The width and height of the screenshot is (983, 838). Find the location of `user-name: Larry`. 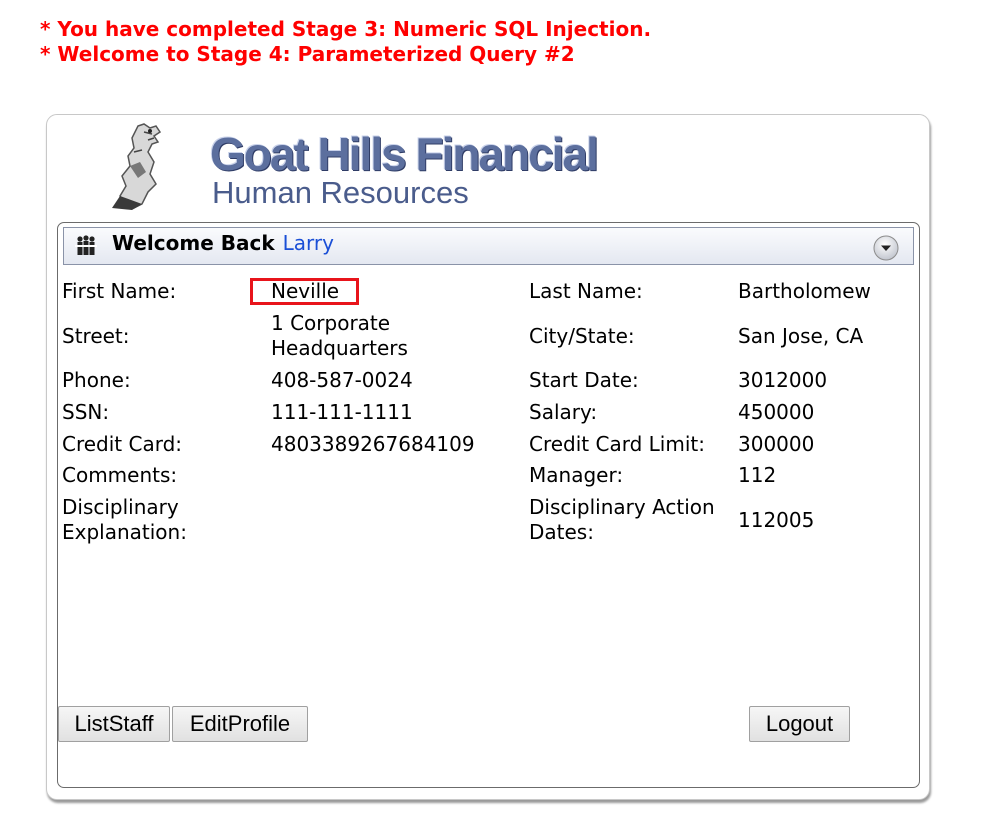

user-name: Larry is located at coordinates (308, 243).